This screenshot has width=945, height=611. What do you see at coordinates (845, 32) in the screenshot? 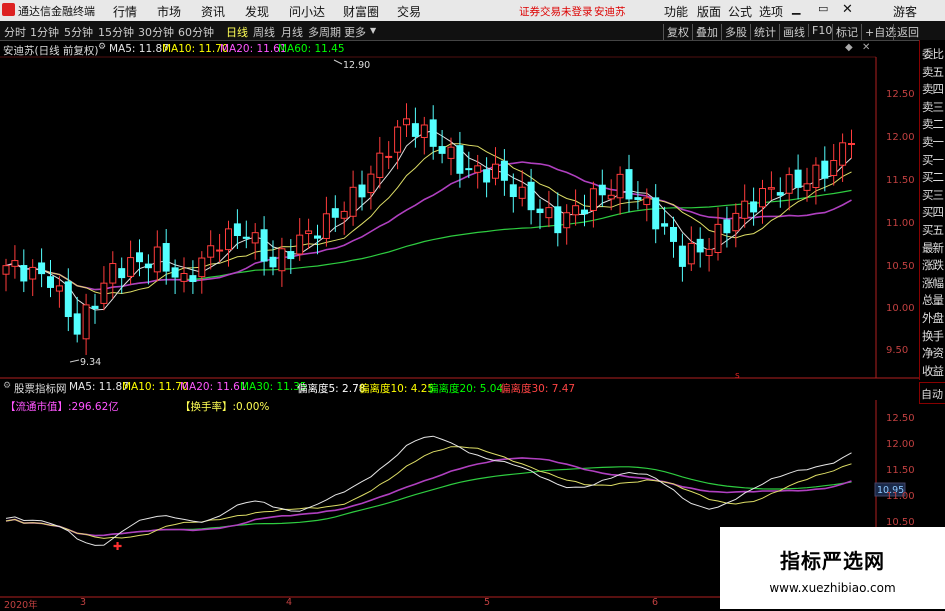
I see `mark-button: 标记` at bounding box center [845, 32].